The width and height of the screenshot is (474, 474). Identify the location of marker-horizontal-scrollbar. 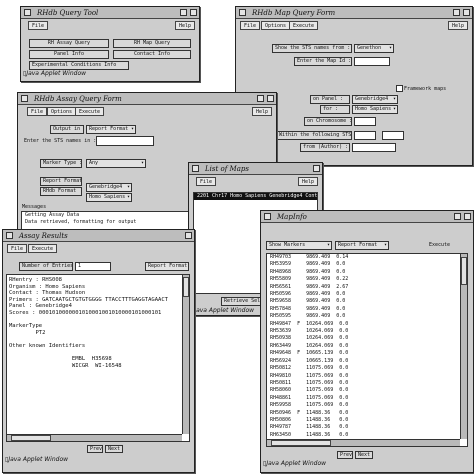
(363, 442).